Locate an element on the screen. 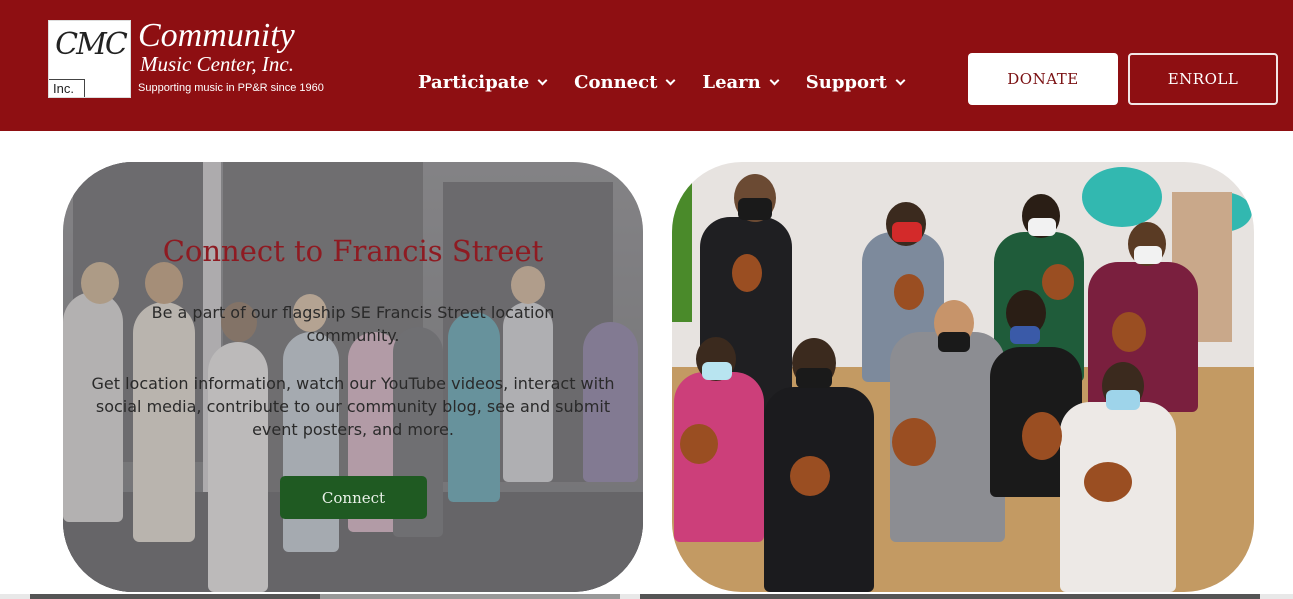 This screenshot has width=1293, height=599. scrollbar-track is located at coordinates (646, 596).